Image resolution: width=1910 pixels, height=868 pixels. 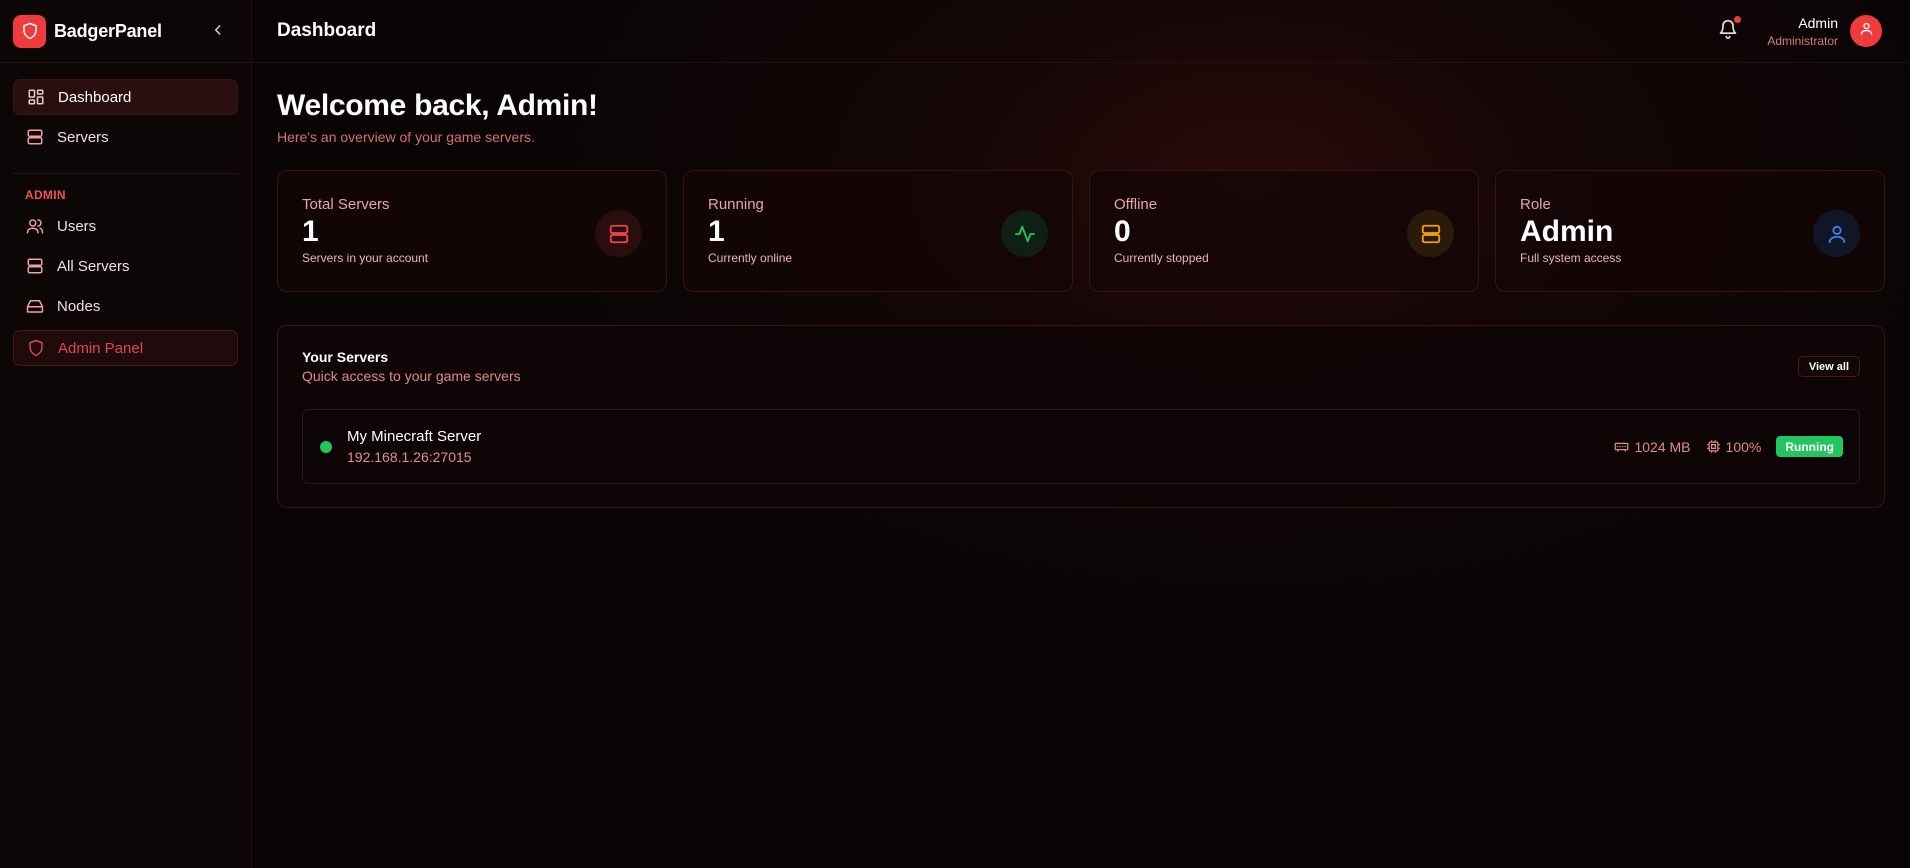 What do you see at coordinates (414, 436) in the screenshot?
I see `server-name: My Minecraft Server` at bounding box center [414, 436].